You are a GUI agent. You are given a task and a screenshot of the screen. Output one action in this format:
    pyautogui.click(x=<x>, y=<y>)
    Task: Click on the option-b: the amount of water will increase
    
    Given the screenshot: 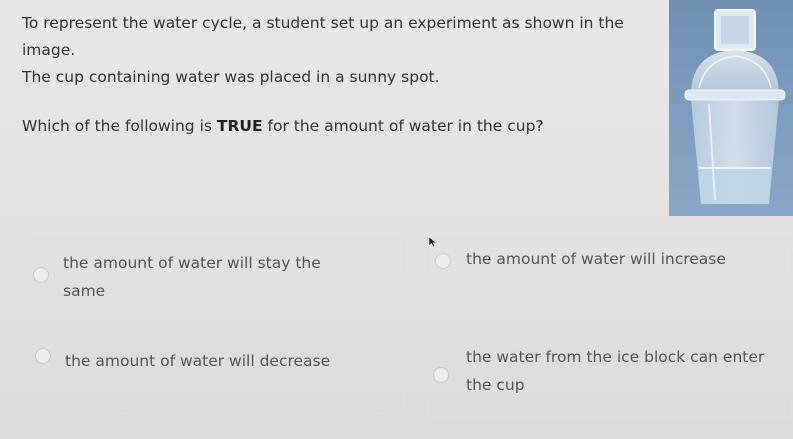 What is the action you would take?
    pyautogui.click(x=609, y=275)
    